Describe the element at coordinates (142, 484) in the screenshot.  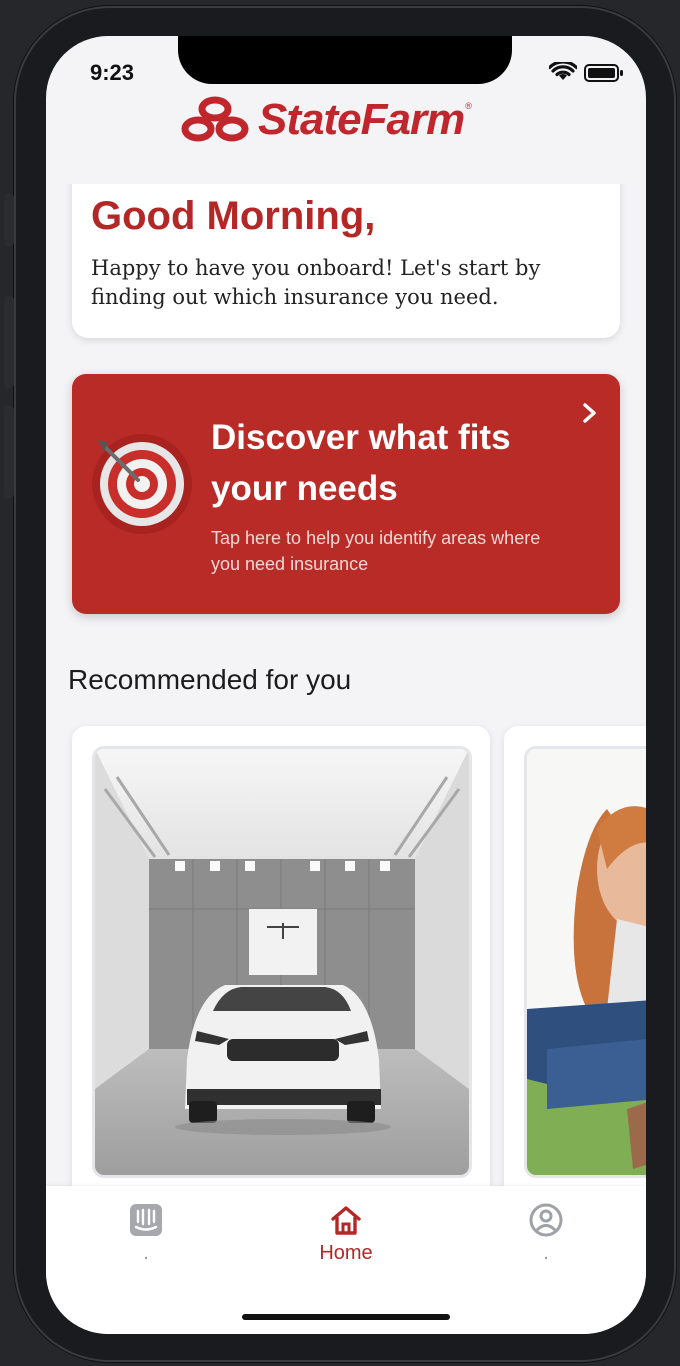
I see `target-icon` at that location.